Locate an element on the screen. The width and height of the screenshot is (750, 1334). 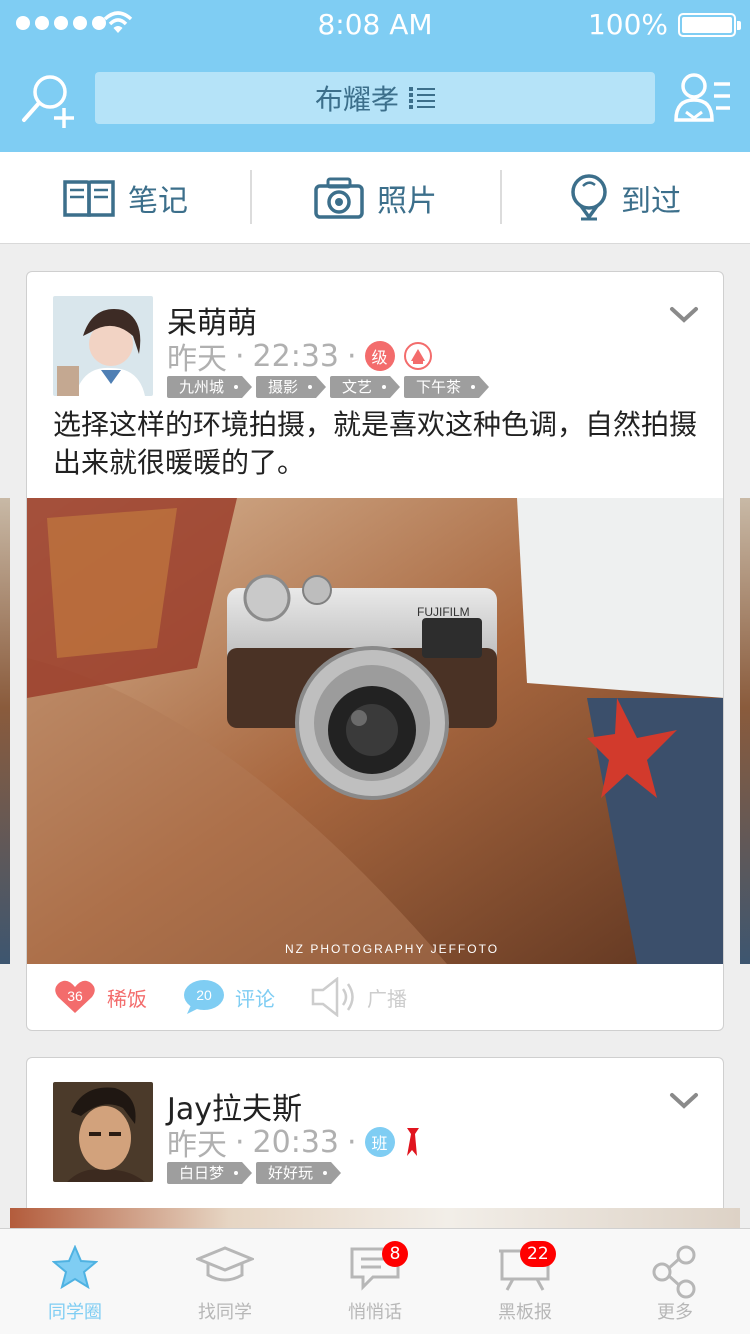
unread-badge: 8 is located at coordinates (395, 1254).